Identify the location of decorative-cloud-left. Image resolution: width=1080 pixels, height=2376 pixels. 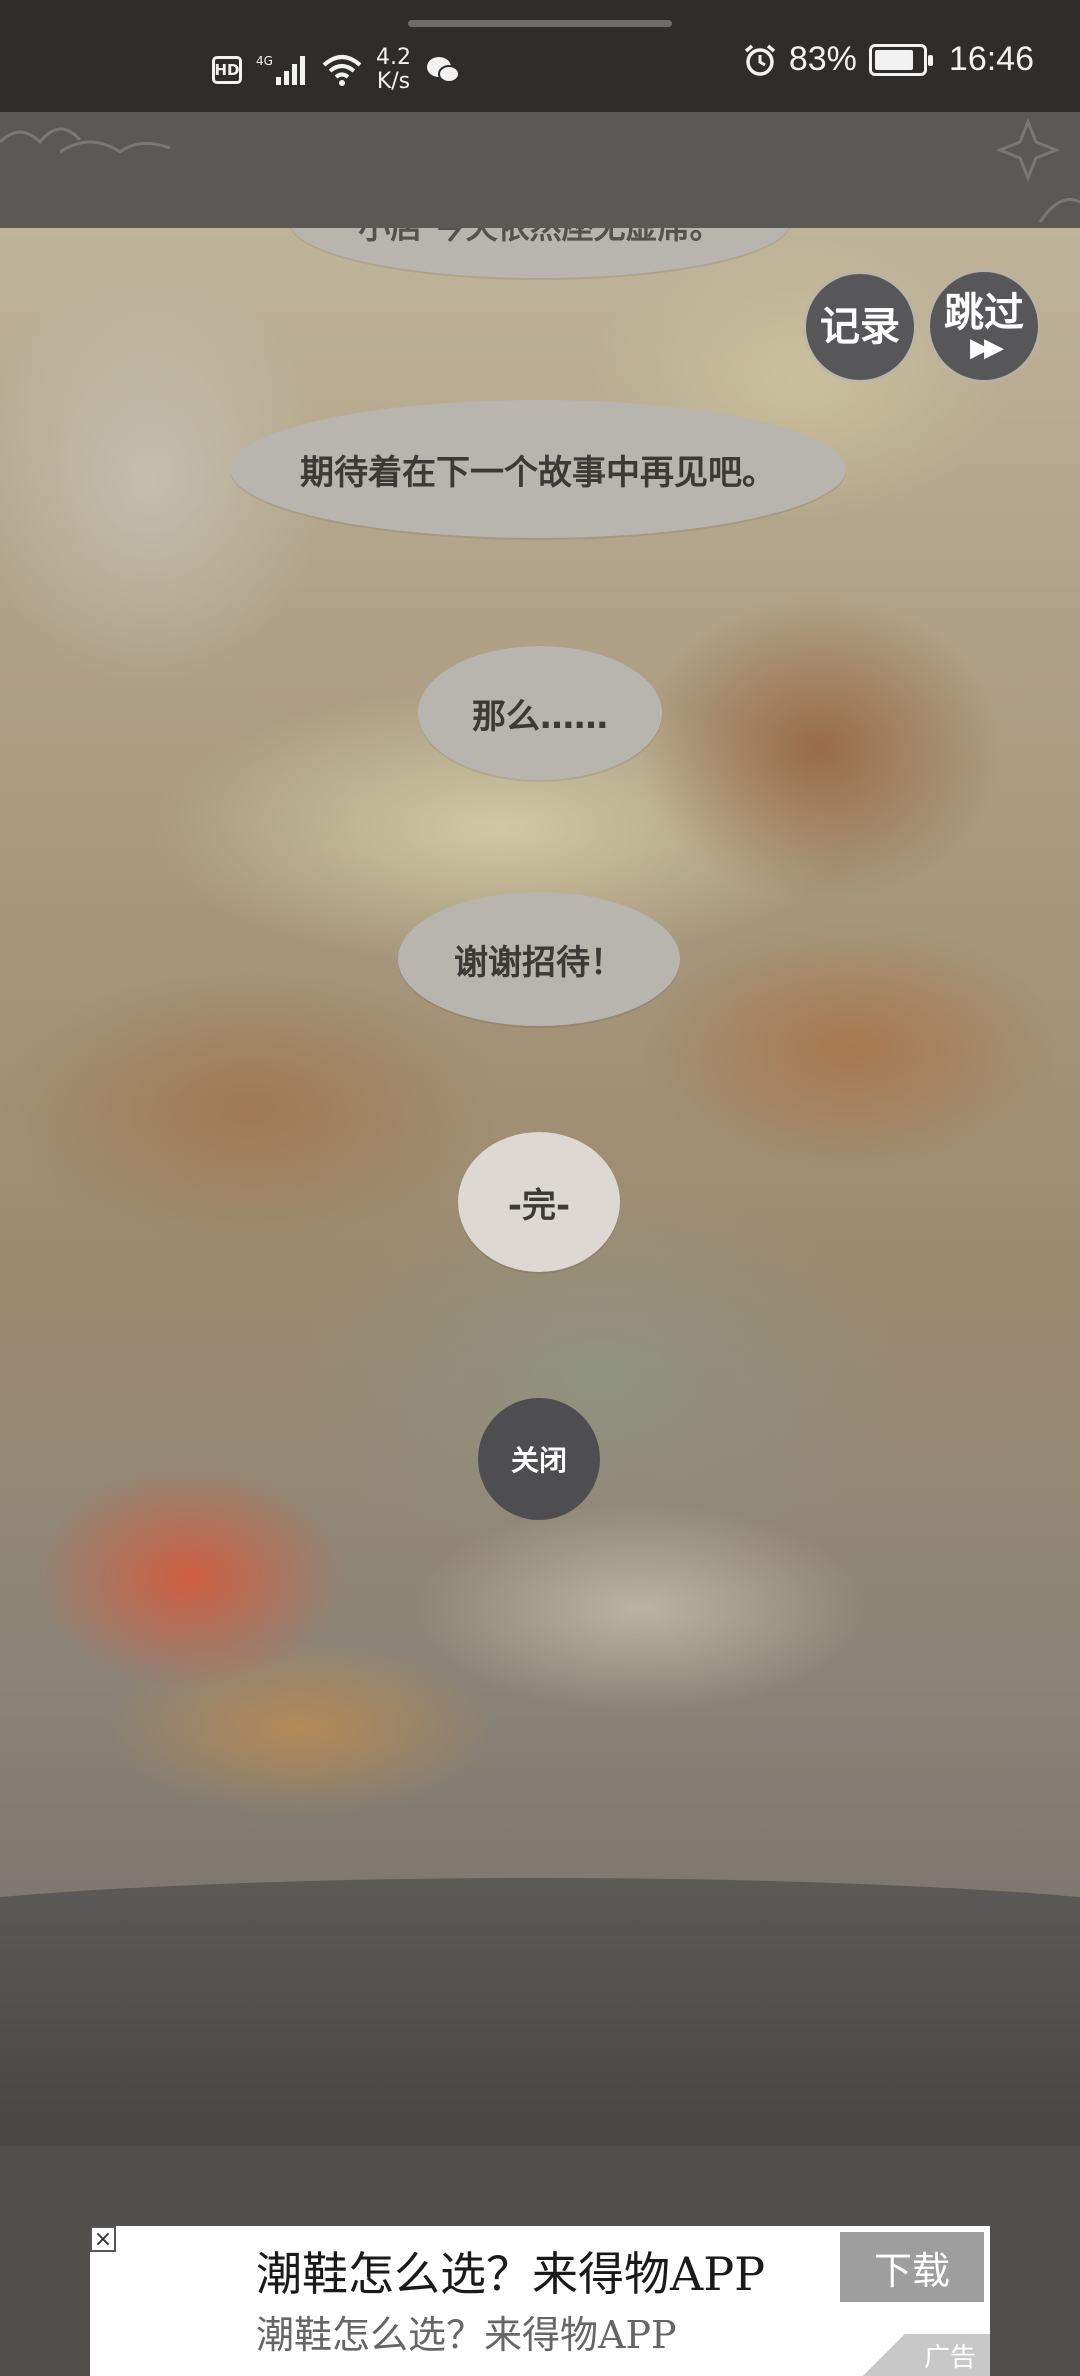
(85, 140).